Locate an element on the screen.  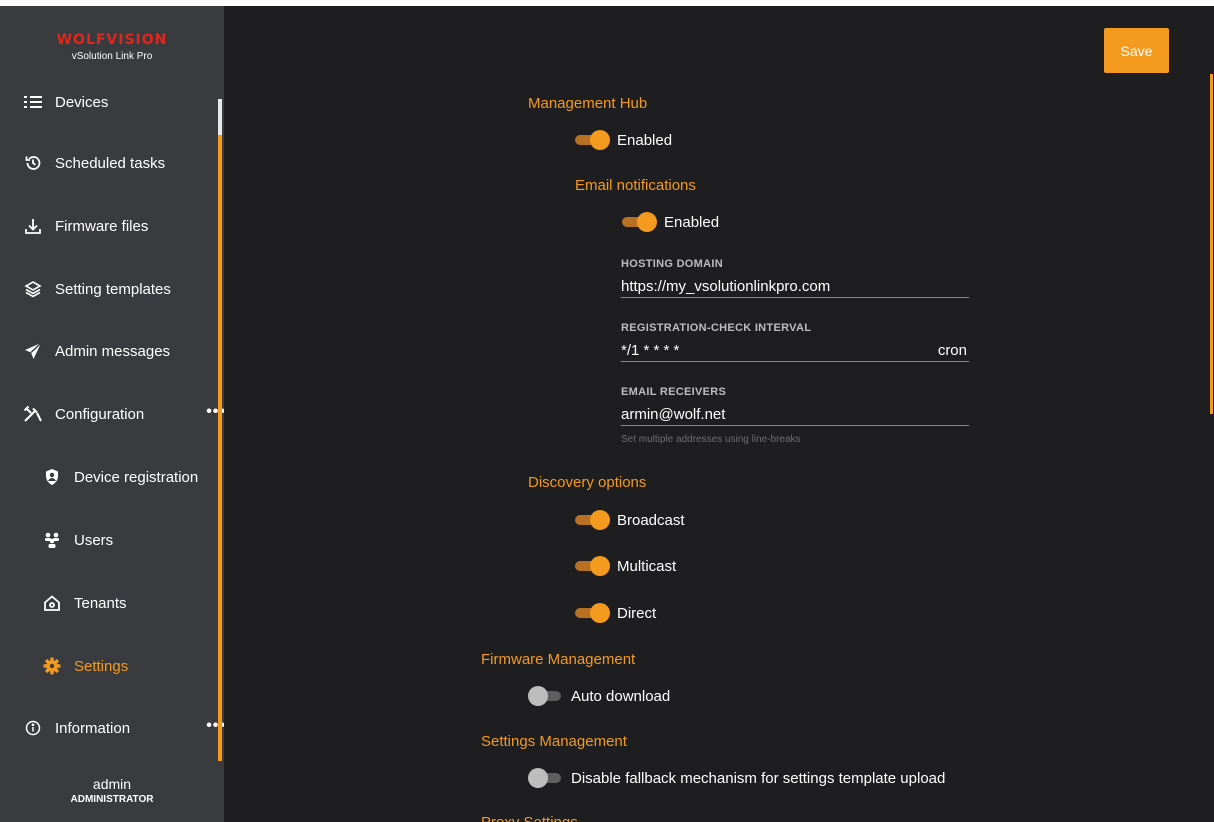
toggle-label: Multicast is located at coordinates (647, 566).